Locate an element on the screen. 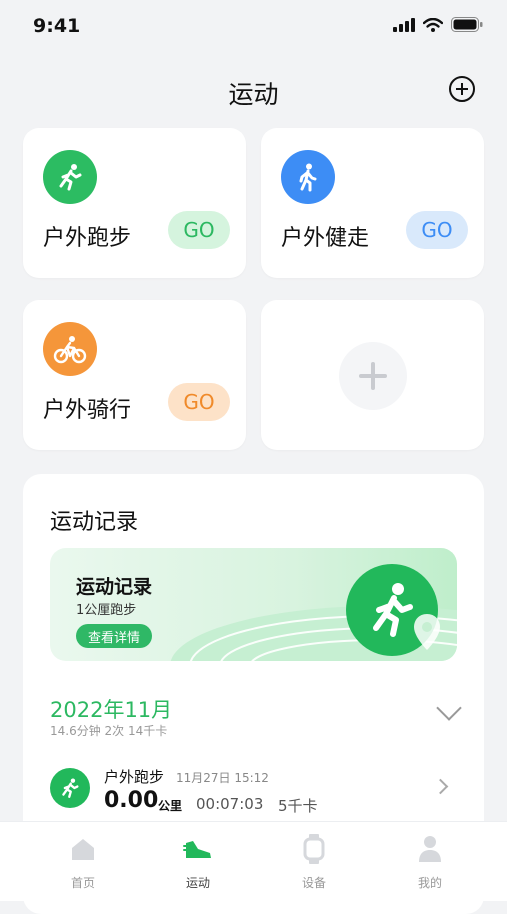 The height and width of the screenshot is (914, 507). tab-bar: 首页 运动 设备 我的 is located at coordinates (253, 861).